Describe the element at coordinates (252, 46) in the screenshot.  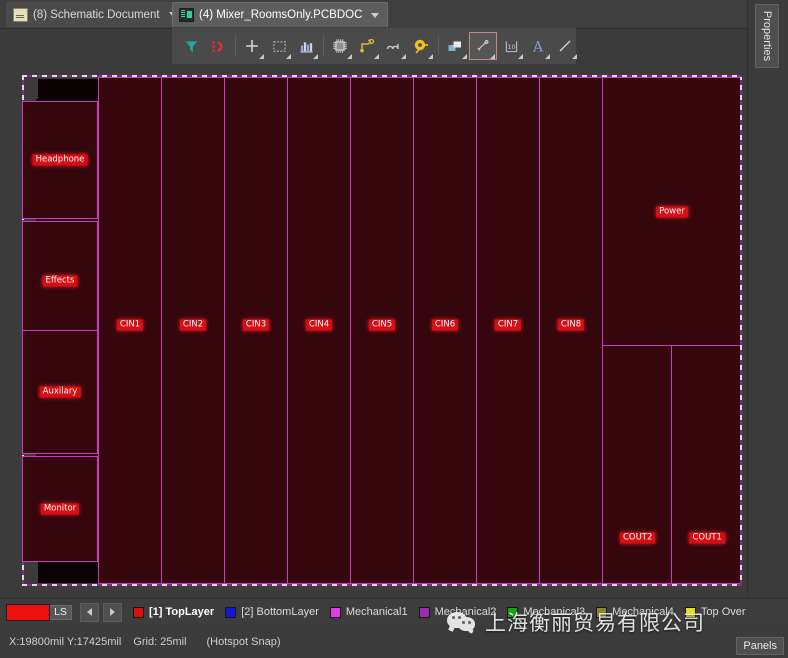
I see `crosshair-origin-icon` at that location.